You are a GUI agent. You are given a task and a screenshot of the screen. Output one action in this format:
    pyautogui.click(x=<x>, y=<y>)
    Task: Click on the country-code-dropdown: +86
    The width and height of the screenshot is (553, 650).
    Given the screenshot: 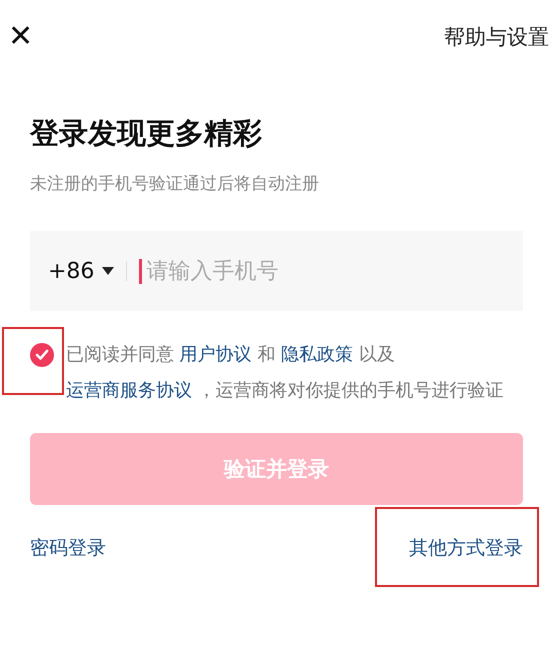 What is the action you would take?
    pyautogui.click(x=81, y=271)
    